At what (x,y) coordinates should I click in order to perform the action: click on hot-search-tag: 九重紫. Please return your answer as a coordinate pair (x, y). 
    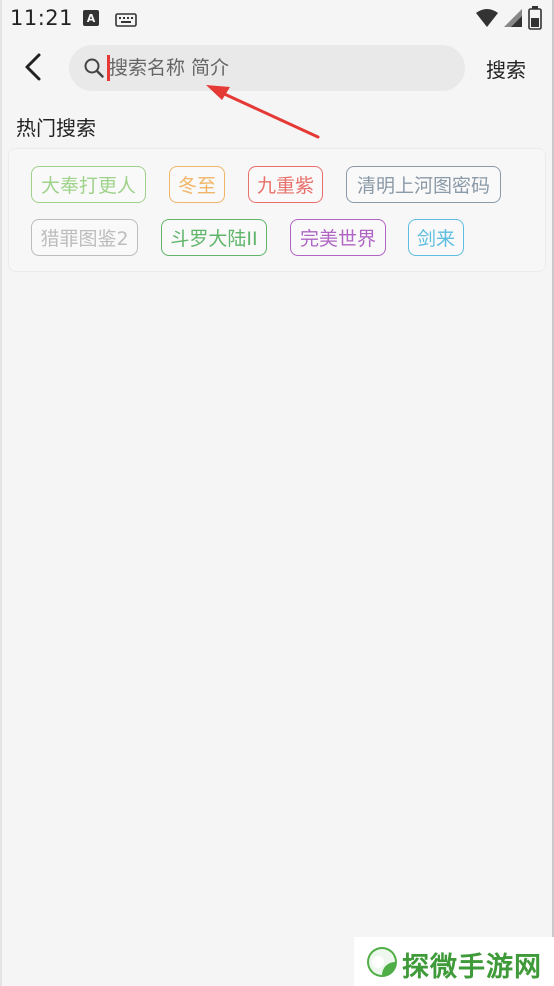
    Looking at the image, I should click on (285, 184).